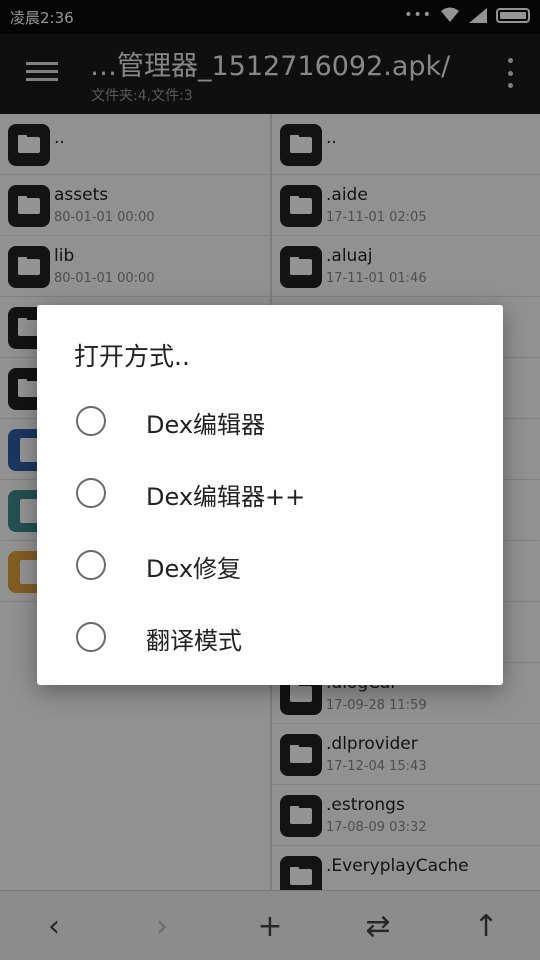 The width and height of the screenshot is (540, 960). What do you see at coordinates (194, 569) in the screenshot?
I see `option-label: Dex修复` at bounding box center [194, 569].